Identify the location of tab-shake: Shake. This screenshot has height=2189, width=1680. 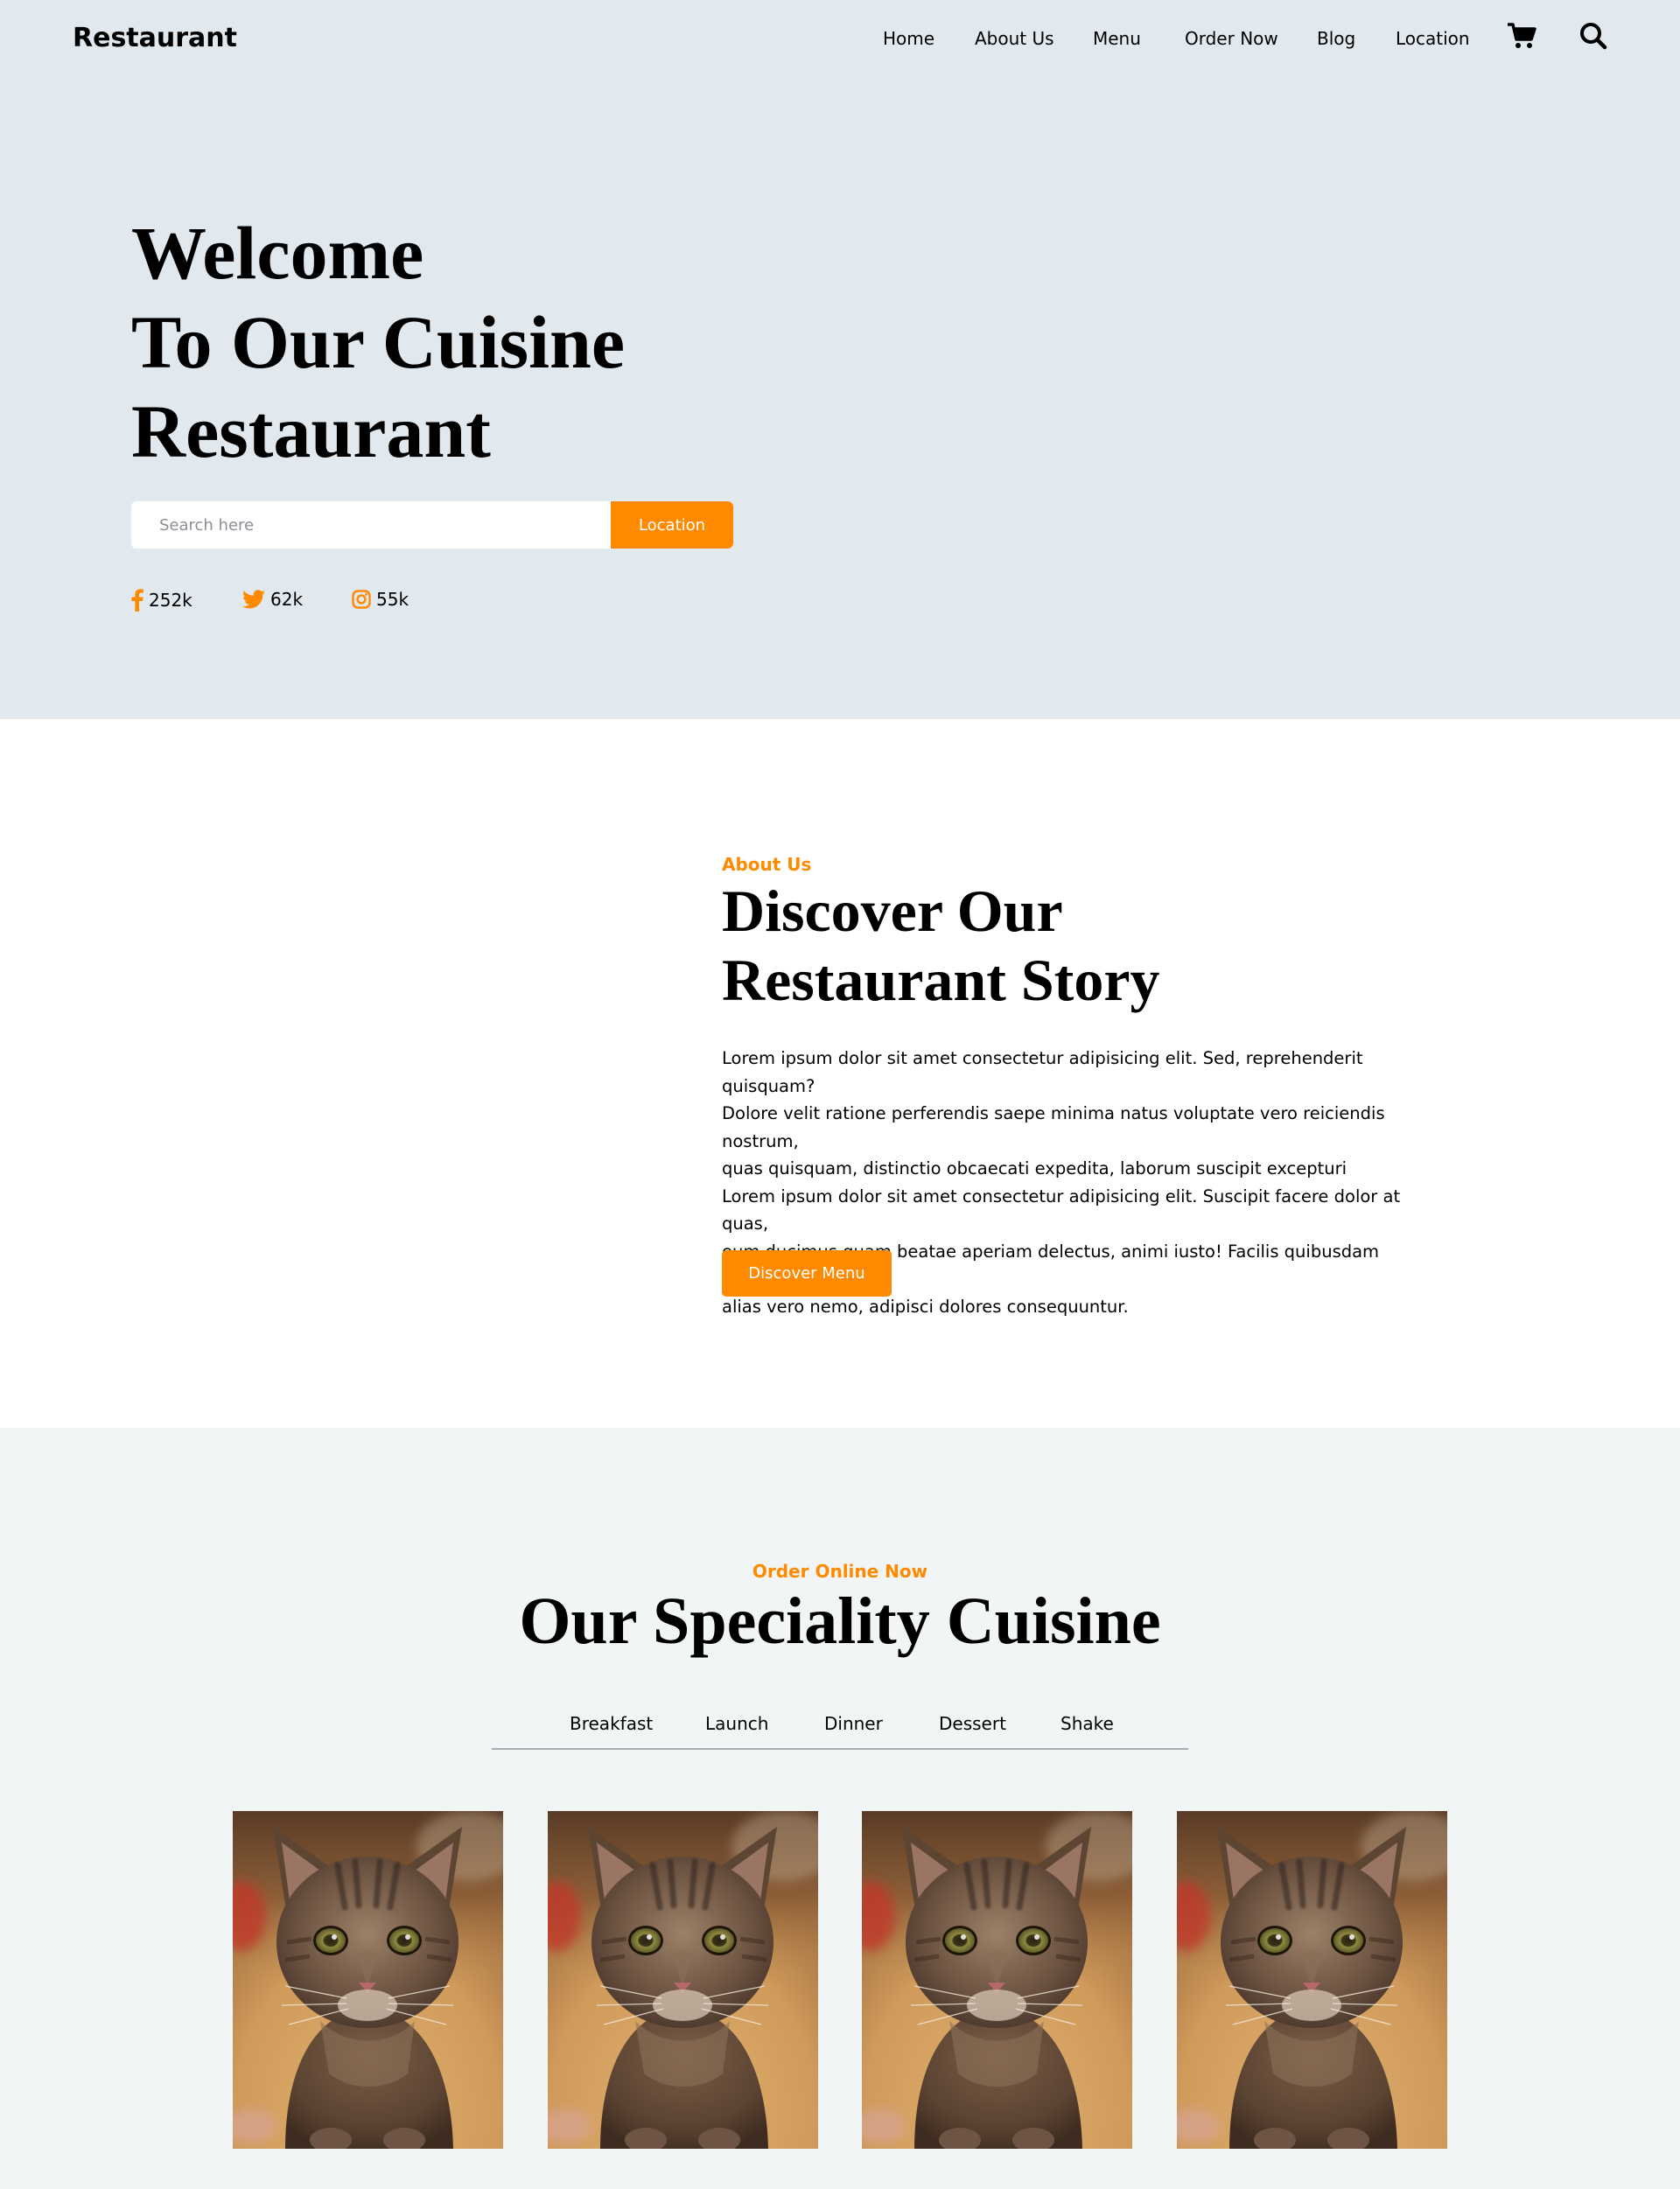
(1087, 1723).